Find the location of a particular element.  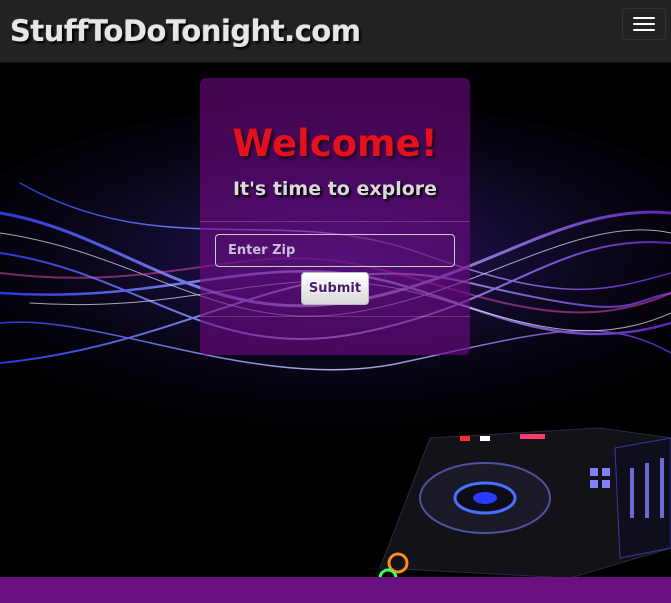

site-brand-link: StuffToDoTonight.com is located at coordinates (185, 31).